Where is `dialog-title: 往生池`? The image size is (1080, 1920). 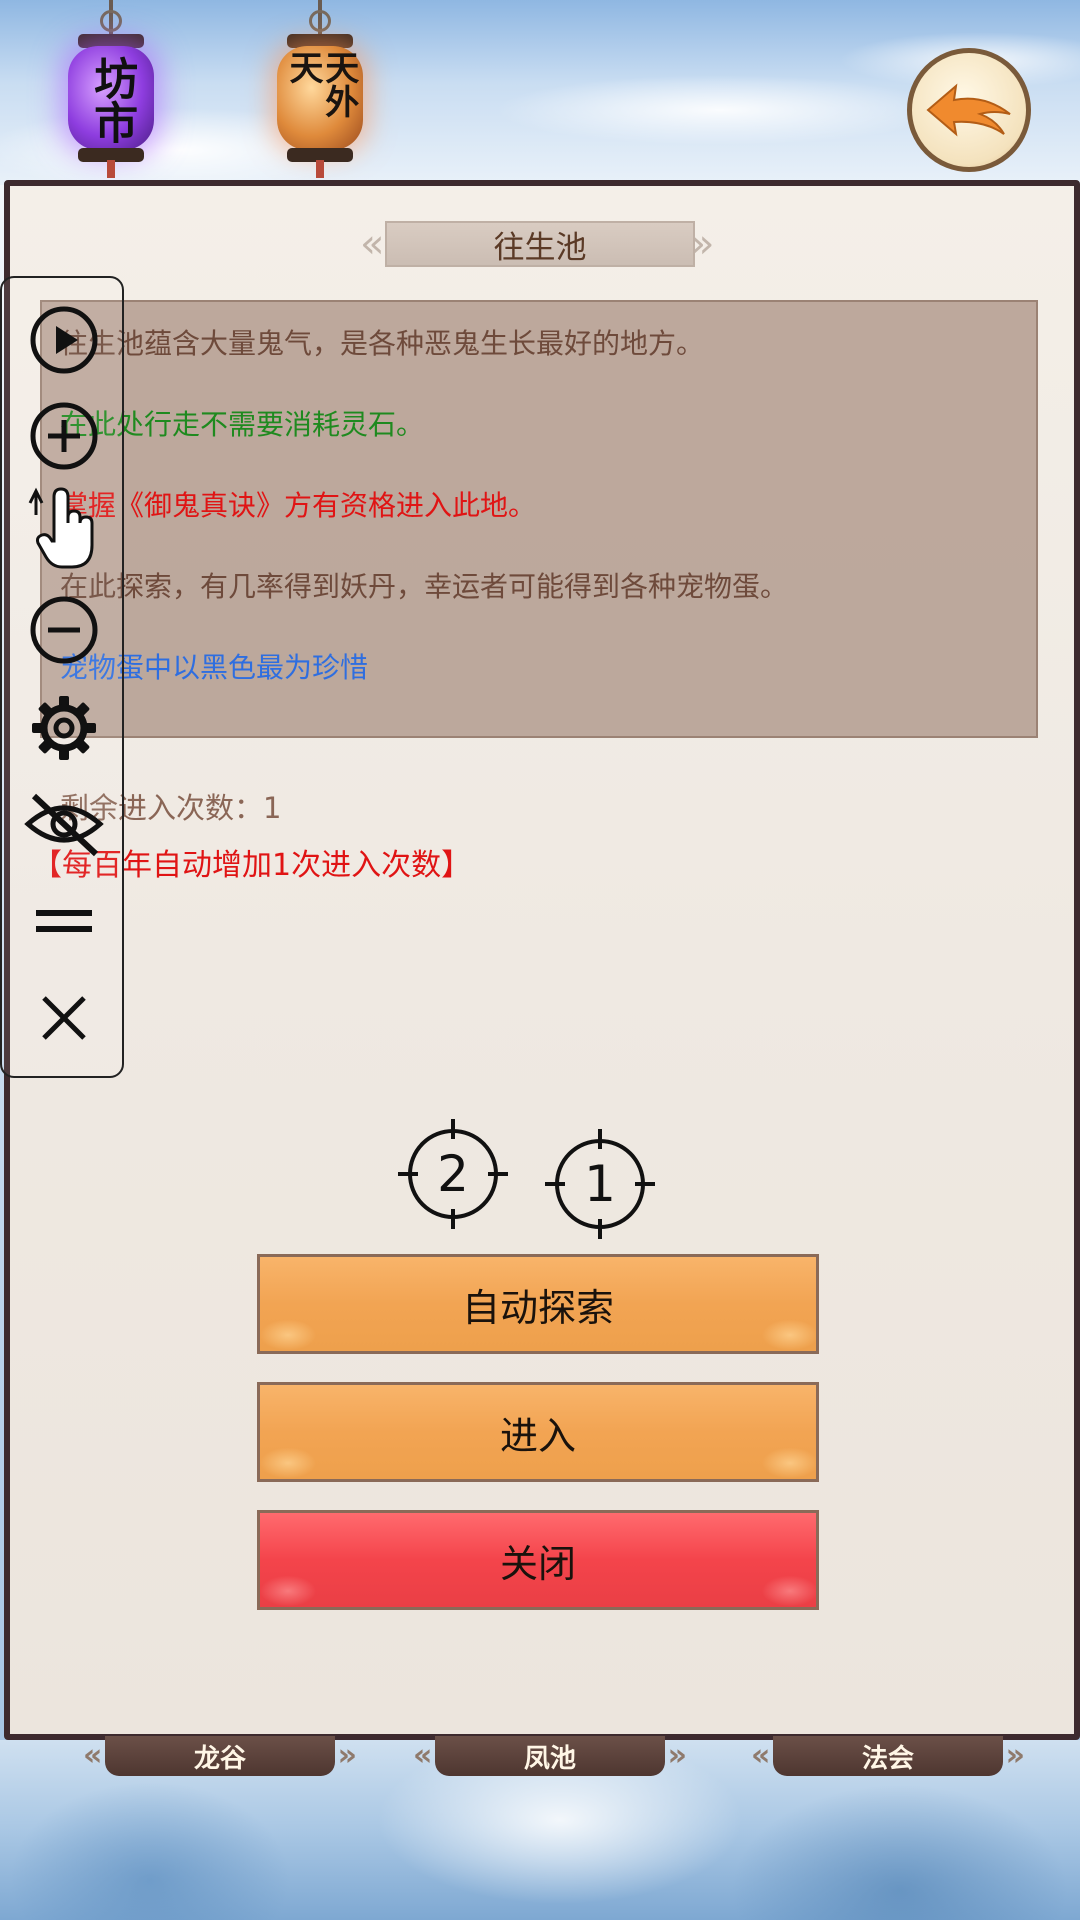
dialog-title: 往生池 is located at coordinates (540, 244).